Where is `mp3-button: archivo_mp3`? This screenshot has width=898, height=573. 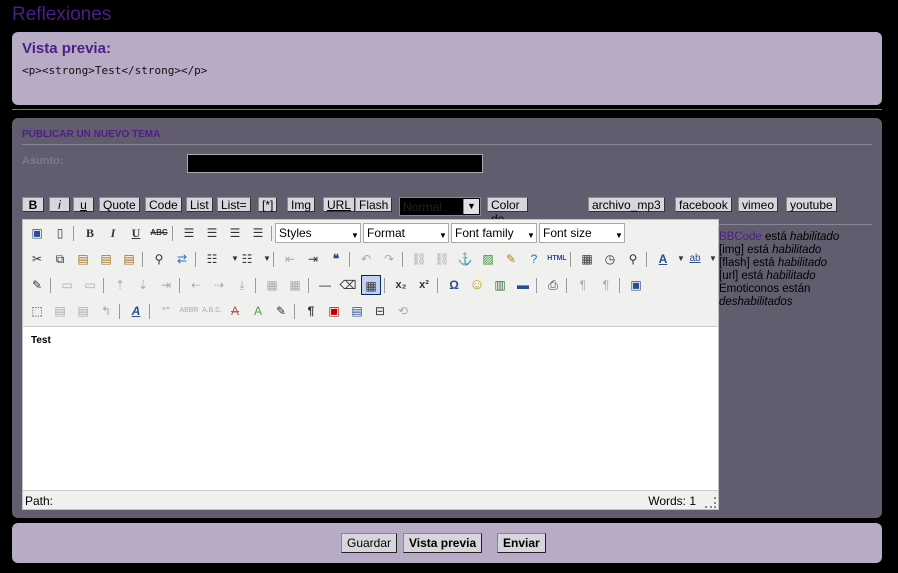
mp3-button: archivo_mp3 is located at coordinates (626, 204).